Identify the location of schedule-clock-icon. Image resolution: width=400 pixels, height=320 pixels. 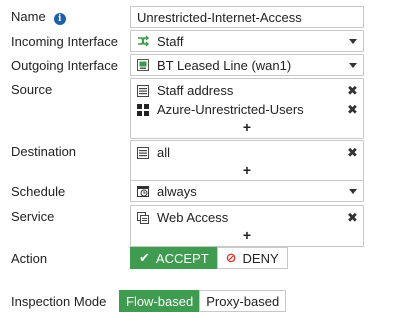
(143, 191).